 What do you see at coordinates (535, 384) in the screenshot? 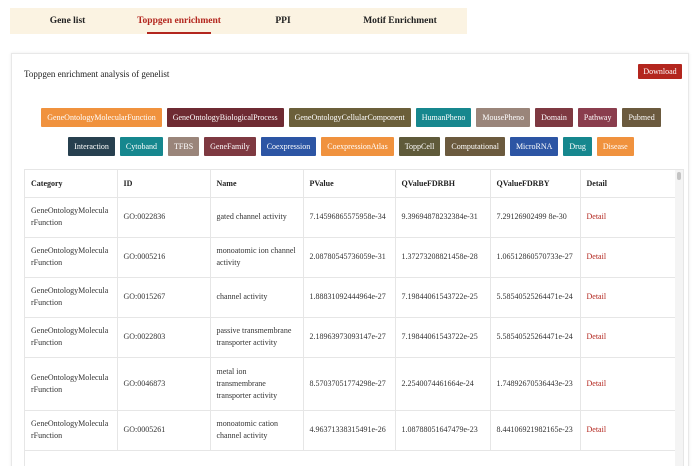
I see `cell-qvalue-by: 1.74892670536443e-23` at bounding box center [535, 384].